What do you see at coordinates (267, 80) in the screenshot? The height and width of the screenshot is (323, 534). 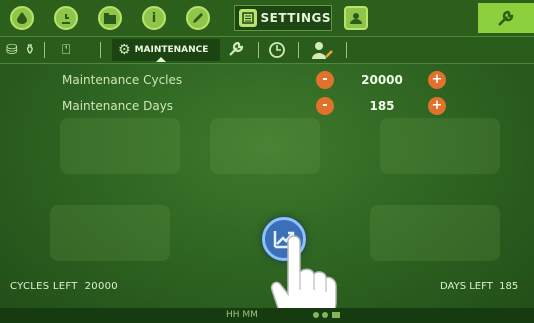 I see `maintenance-cycles-row: Maintenance Cycles - 20000 +` at bounding box center [267, 80].